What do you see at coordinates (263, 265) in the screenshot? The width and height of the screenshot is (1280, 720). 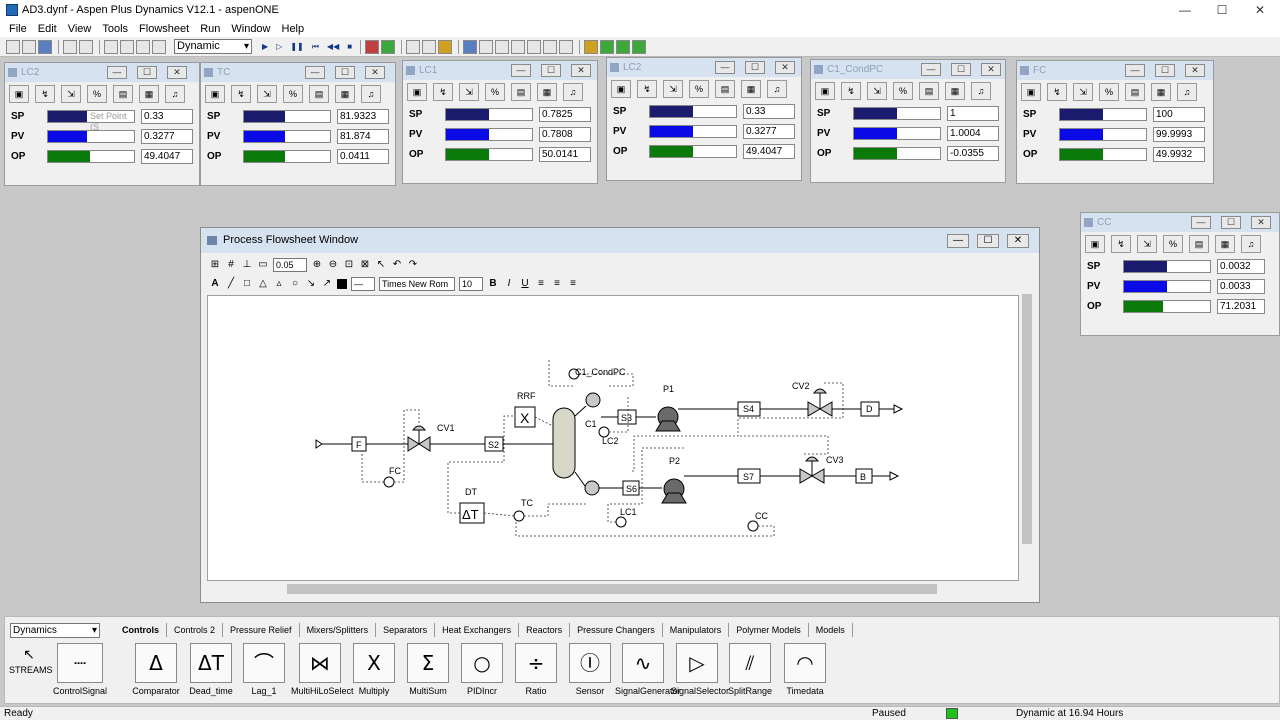 I see `grid-size-icon: ▭` at bounding box center [263, 265].